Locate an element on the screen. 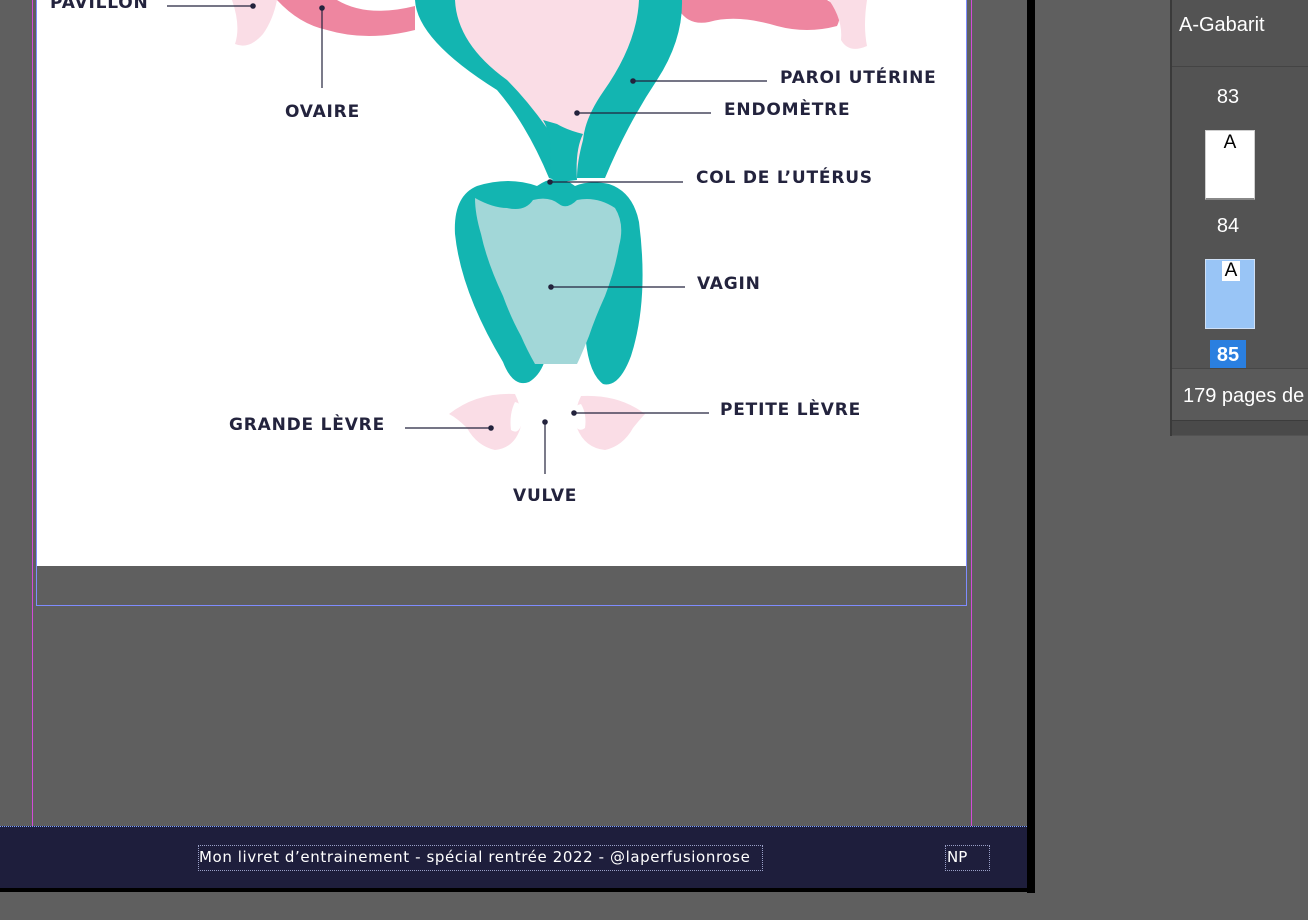  page-number-marker: NP is located at coordinates (967, 858).